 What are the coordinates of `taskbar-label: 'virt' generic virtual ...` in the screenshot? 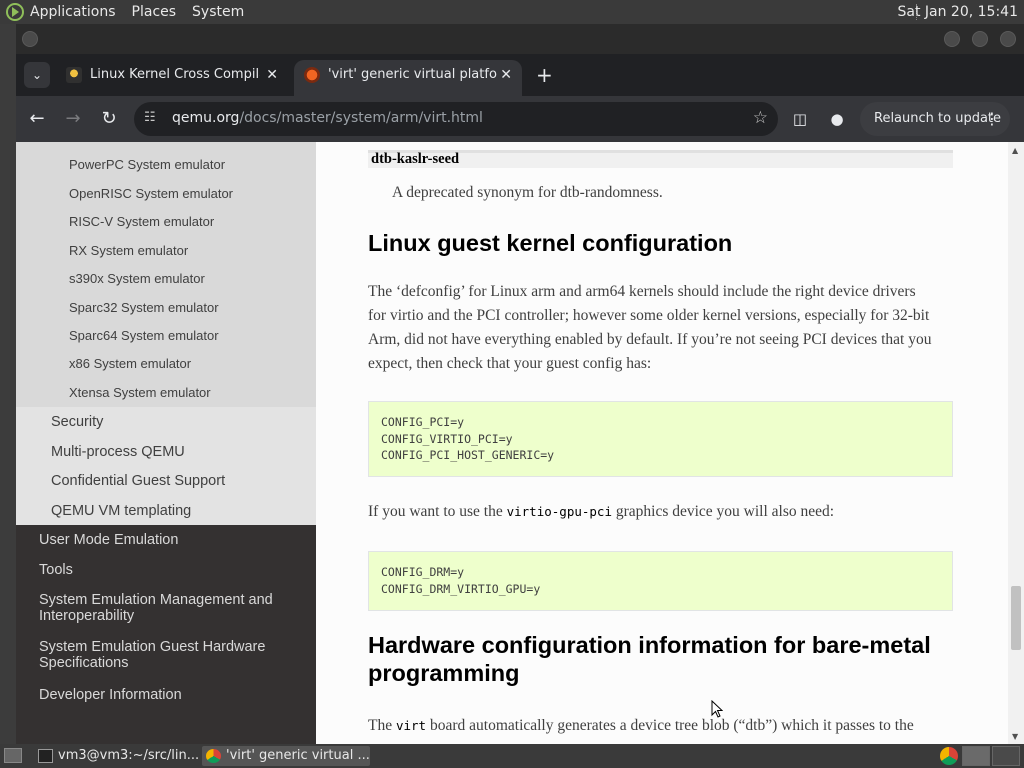 It's located at (298, 755).